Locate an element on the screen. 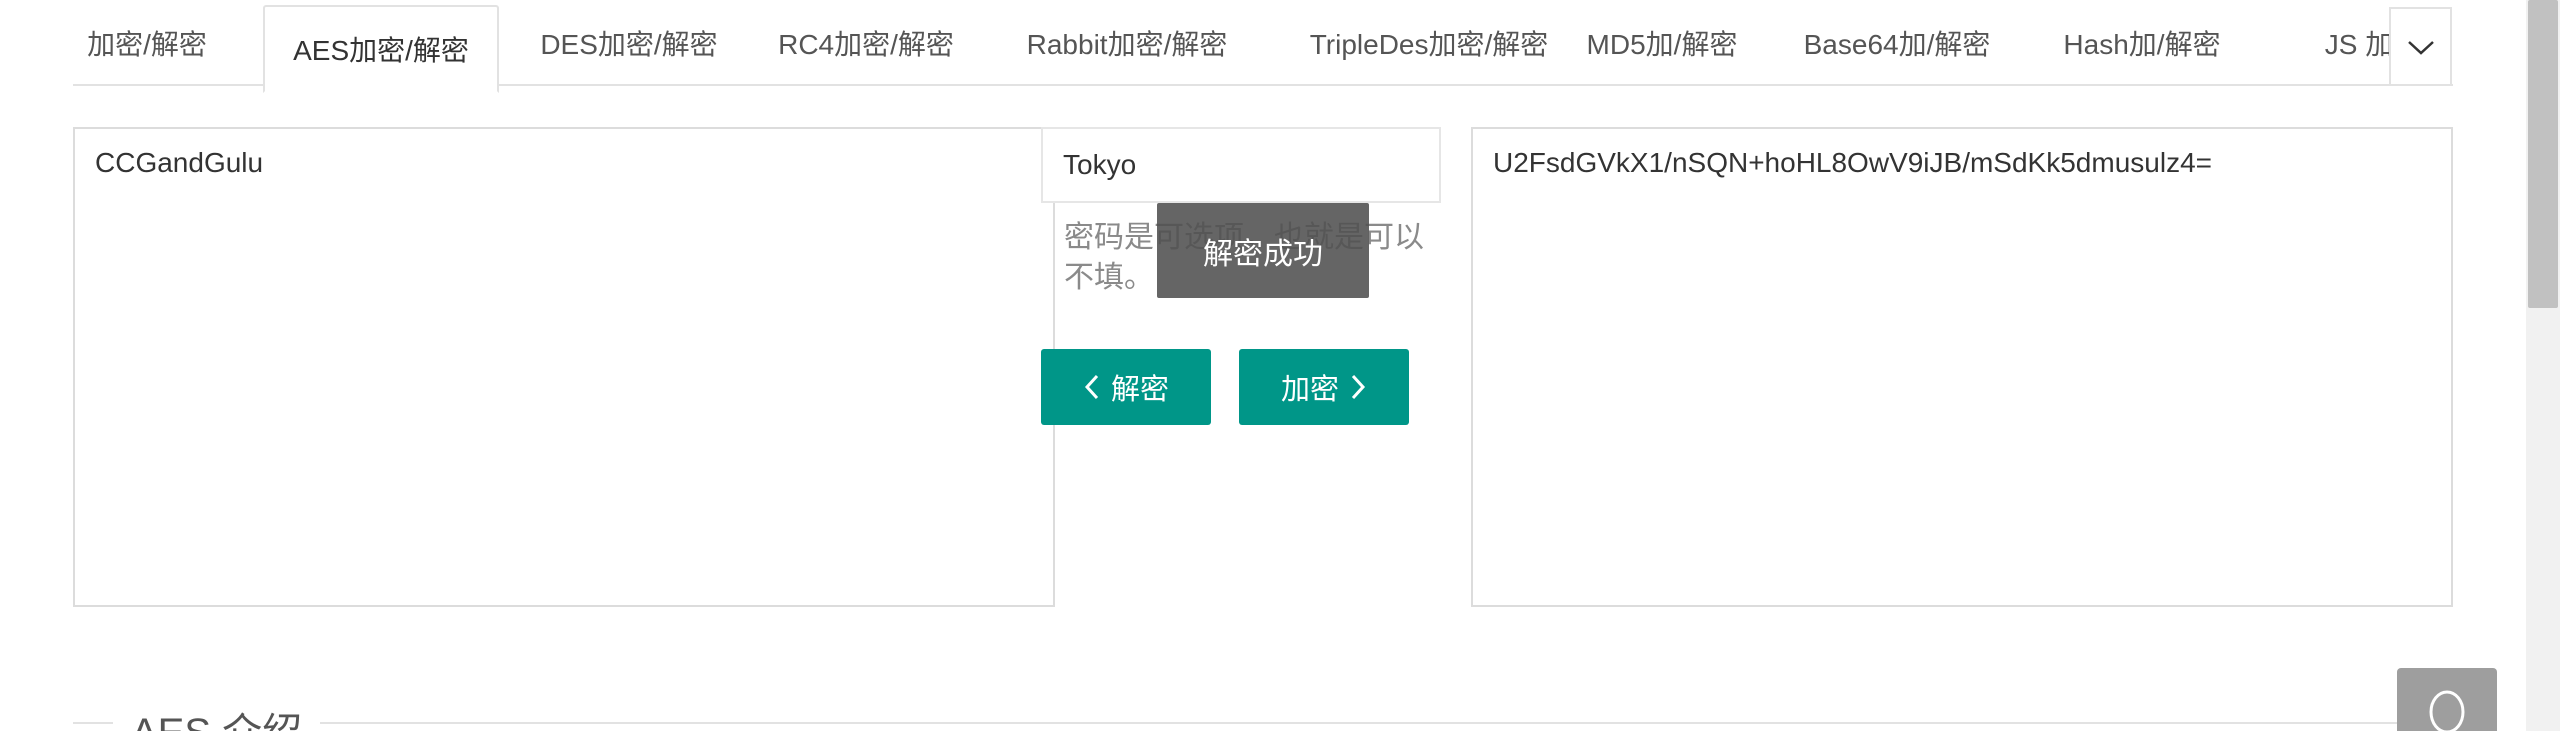  tab-base64: Base64加/解密 is located at coordinates (1897, 43).